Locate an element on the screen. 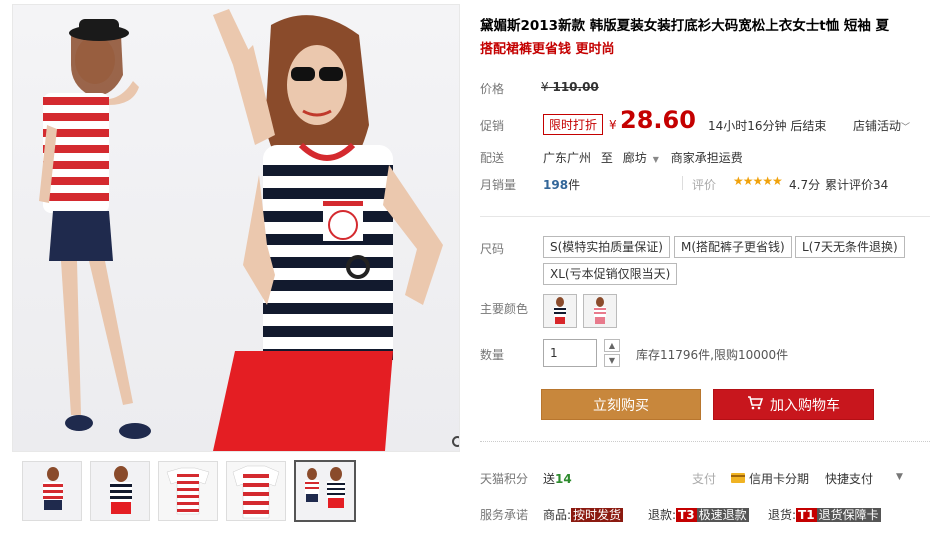 This screenshot has width=930, height=537. service-refund-label: 退款: is located at coordinates (662, 515).